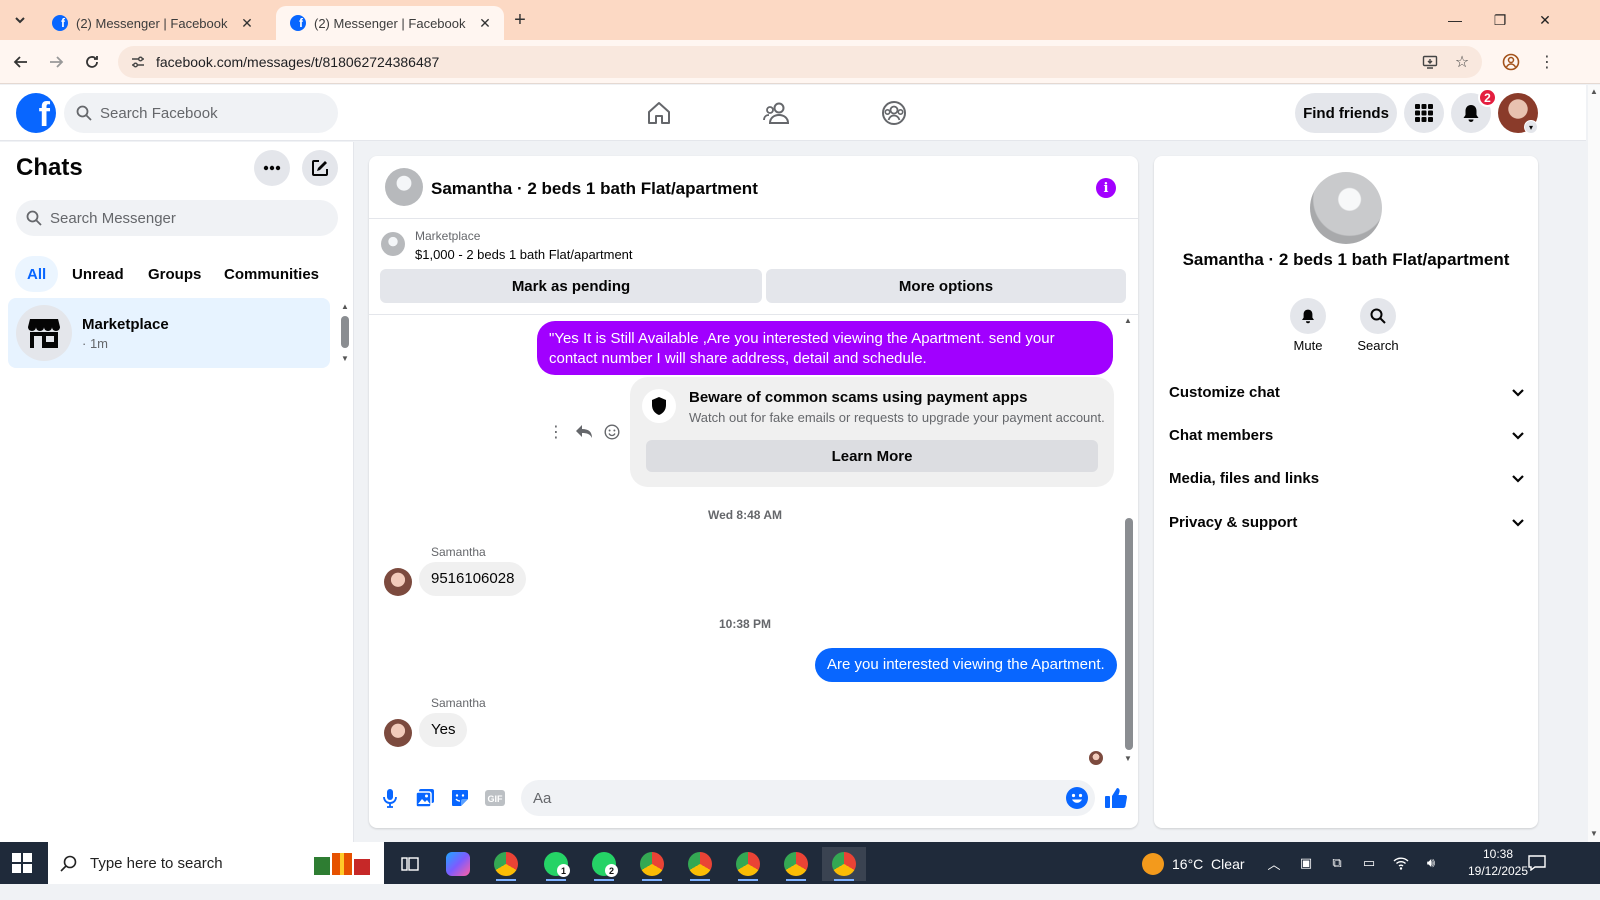 The height and width of the screenshot is (900, 1600). I want to click on whatsapp-taskbar-icon: 1, so click(556, 864).